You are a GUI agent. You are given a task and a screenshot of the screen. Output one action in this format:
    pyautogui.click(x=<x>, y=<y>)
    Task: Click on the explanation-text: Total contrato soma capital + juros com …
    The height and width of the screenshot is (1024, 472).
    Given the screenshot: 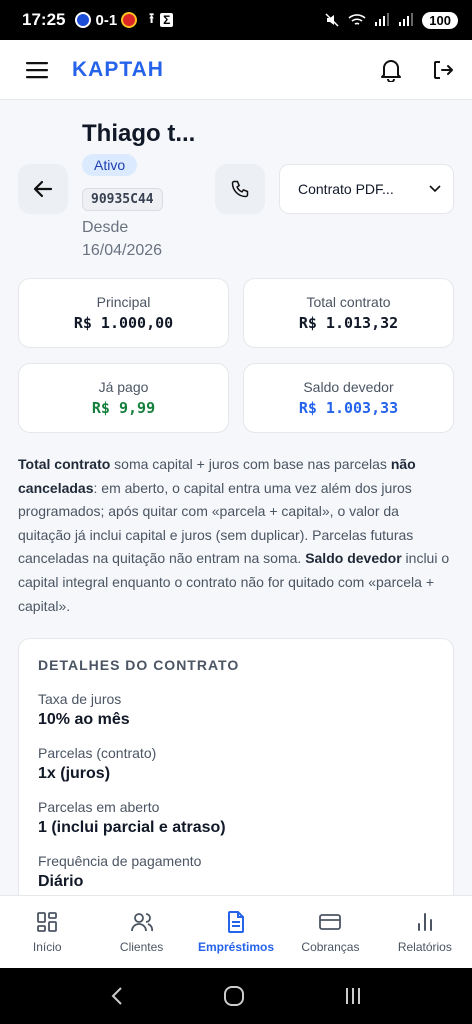 What is the action you would take?
    pyautogui.click(x=236, y=535)
    